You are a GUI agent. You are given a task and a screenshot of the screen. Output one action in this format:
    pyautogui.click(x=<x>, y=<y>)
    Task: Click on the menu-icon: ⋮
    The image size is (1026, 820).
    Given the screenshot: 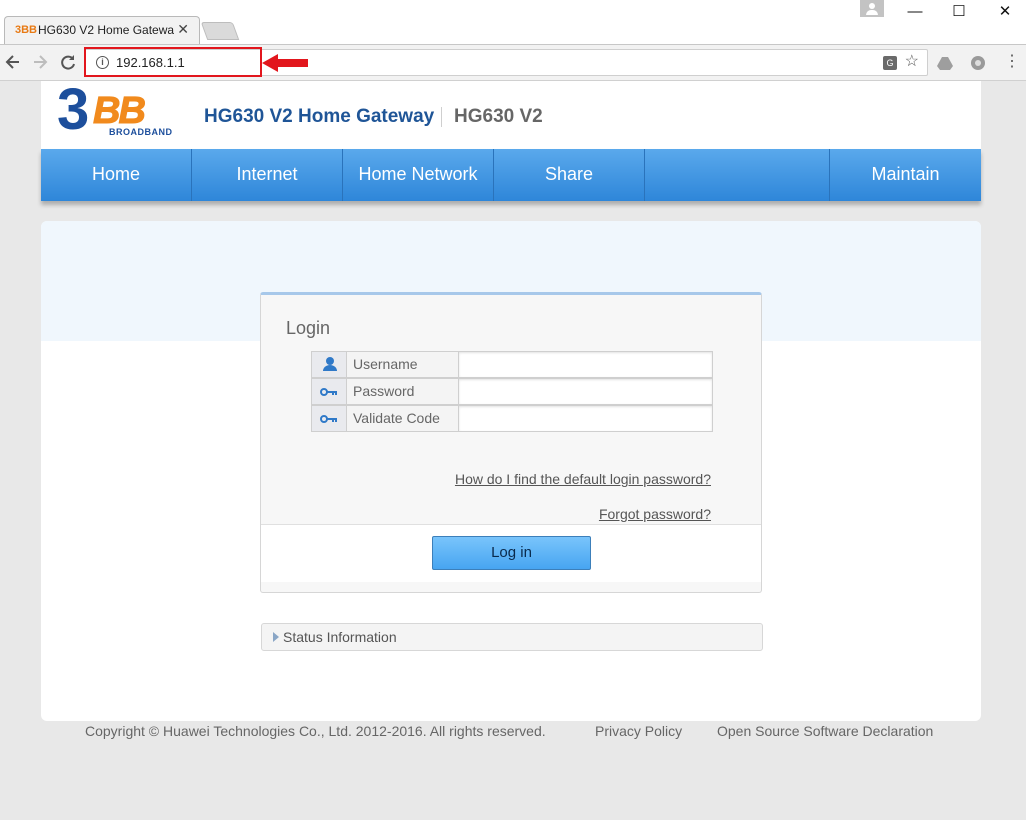 What is the action you would take?
    pyautogui.click(x=1012, y=62)
    